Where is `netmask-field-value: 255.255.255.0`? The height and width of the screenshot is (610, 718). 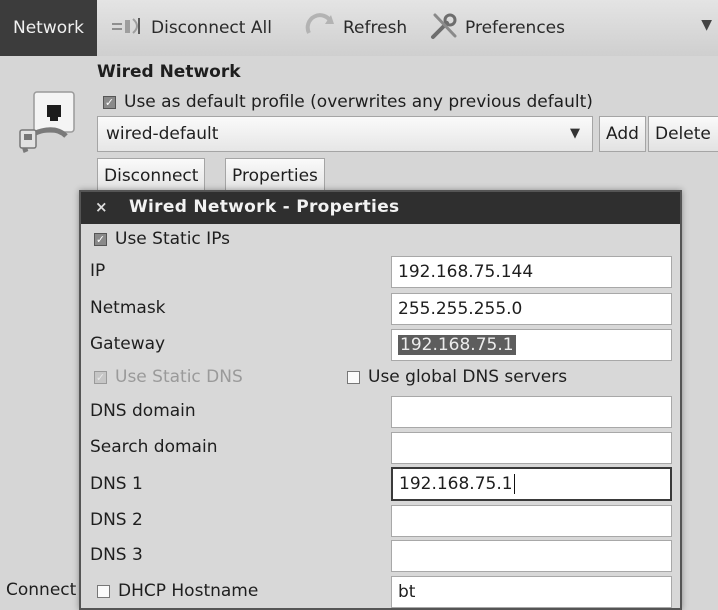 netmask-field-value: 255.255.255.0 is located at coordinates (460, 309).